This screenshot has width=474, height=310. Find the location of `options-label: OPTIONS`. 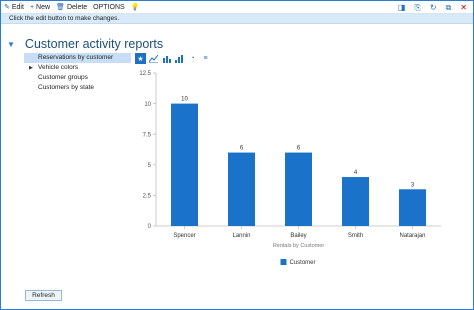

options-label: OPTIONS is located at coordinates (109, 7).